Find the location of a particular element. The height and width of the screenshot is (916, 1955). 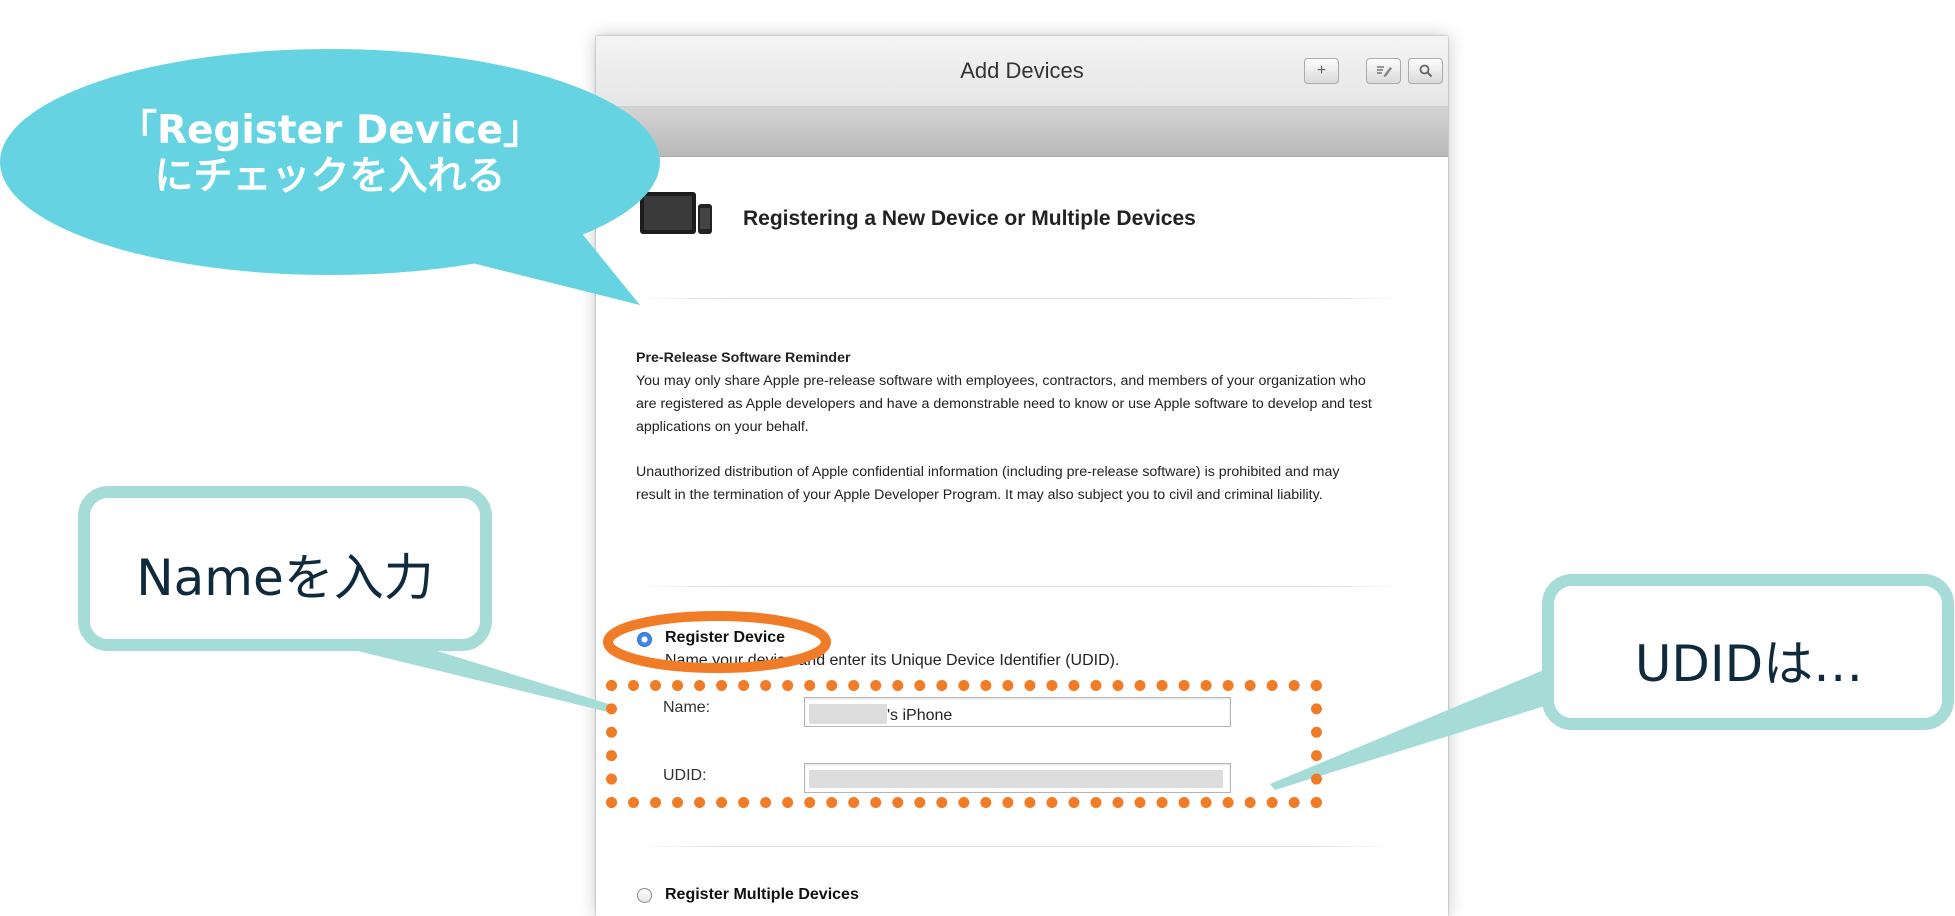

input-fields-highlight is located at coordinates (964, 744).